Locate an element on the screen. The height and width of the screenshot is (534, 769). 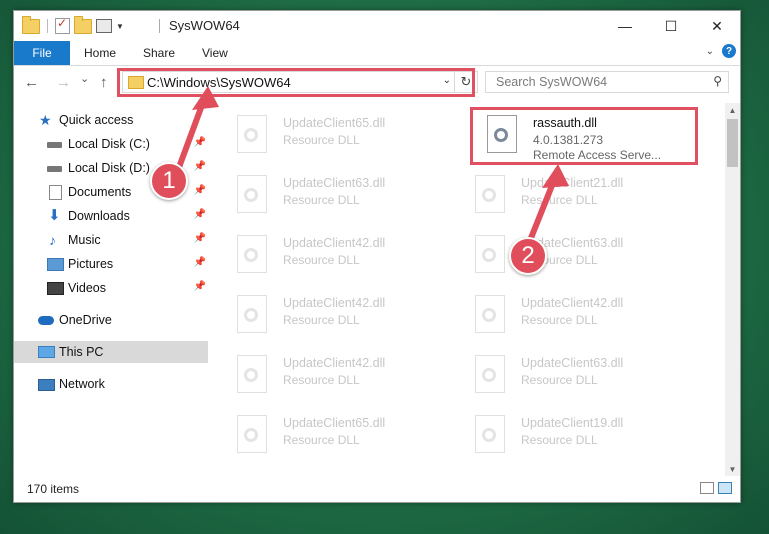
qat-dropdown-icon: ▼ is located at coordinates (120, 26).